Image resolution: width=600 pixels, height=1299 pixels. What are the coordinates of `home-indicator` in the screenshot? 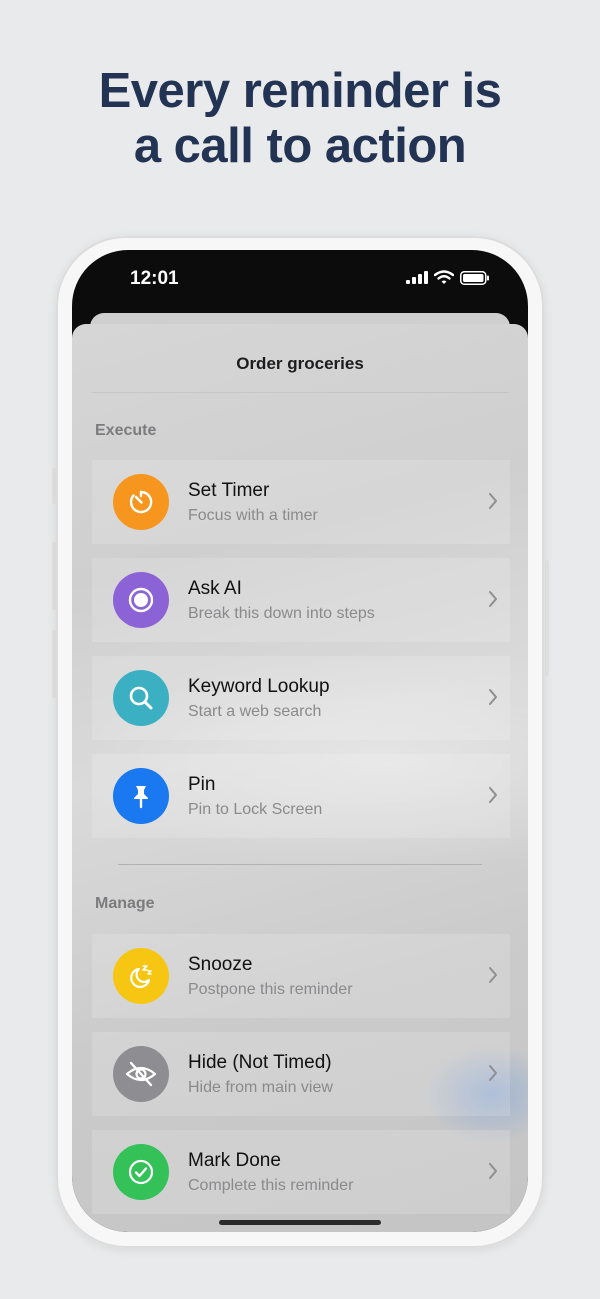 It's located at (300, 1222).